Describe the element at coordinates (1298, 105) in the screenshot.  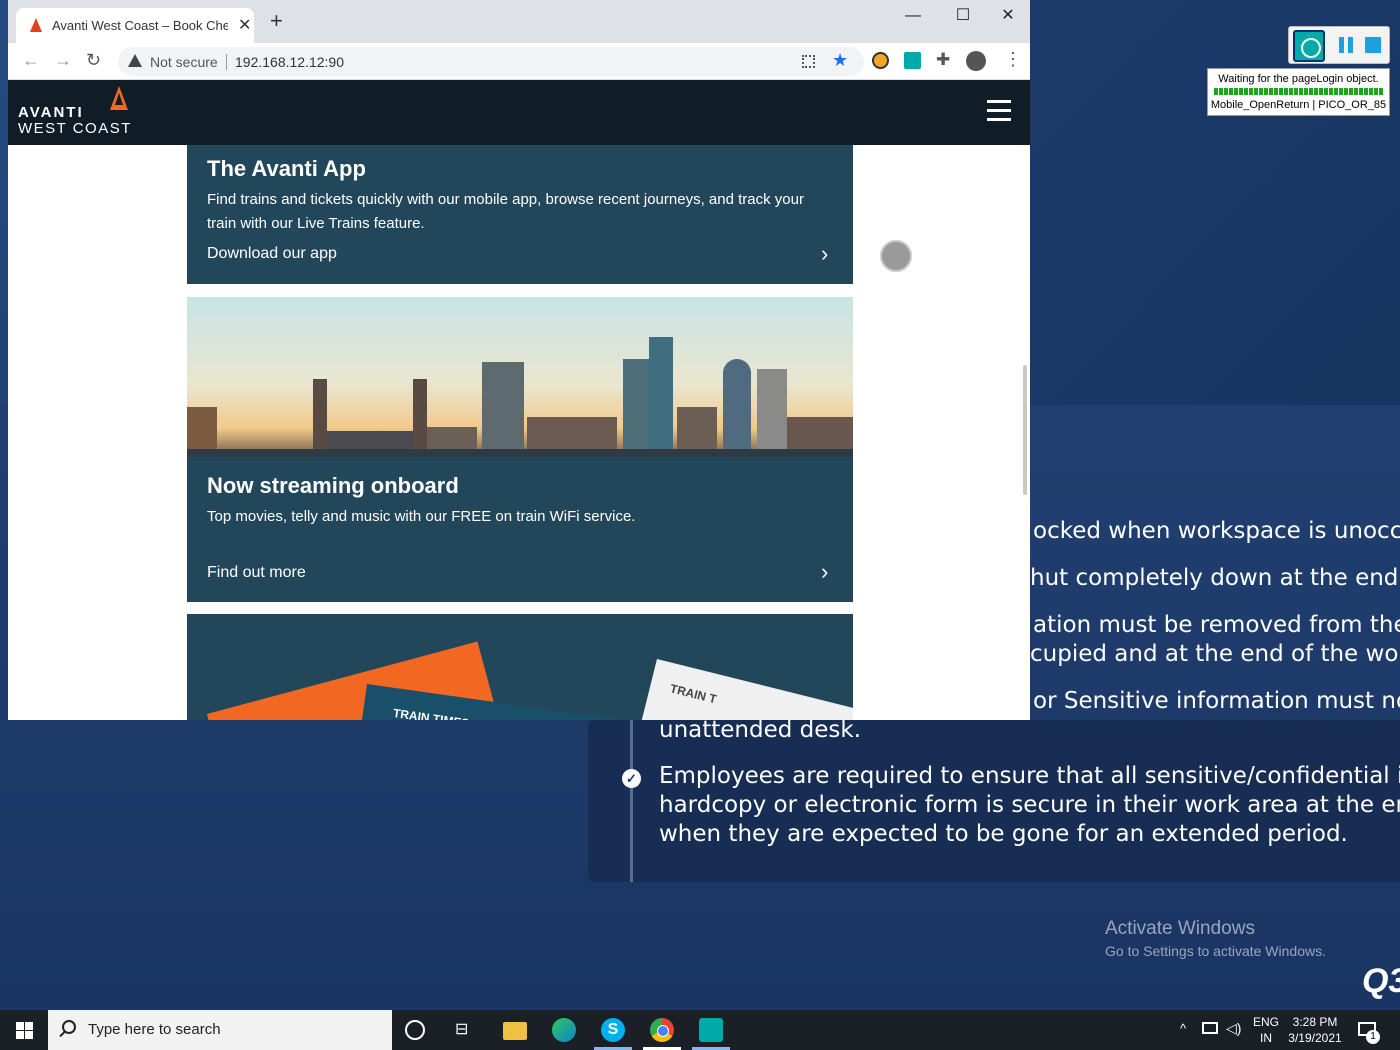
I see `robot-process-info: Mobile_OpenReturn | PICO_OR_85` at that location.